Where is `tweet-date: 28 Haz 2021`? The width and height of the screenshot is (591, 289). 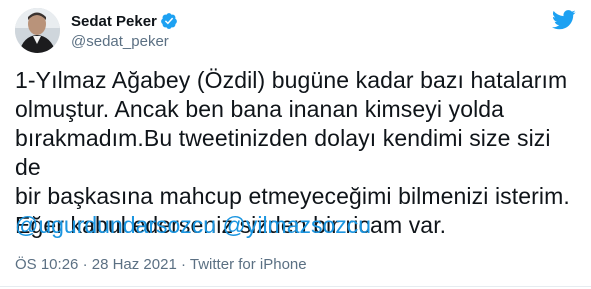 tweet-date: 28 Haz 2021 is located at coordinates (134, 264).